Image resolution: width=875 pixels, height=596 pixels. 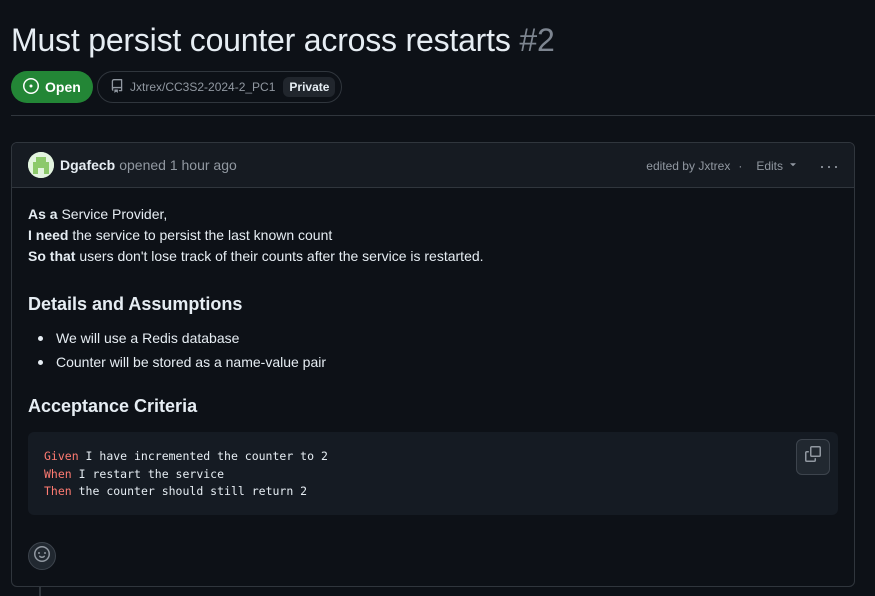 I want to click on issue-title: Must persist counter across restarts #2, so click(x=283, y=40).